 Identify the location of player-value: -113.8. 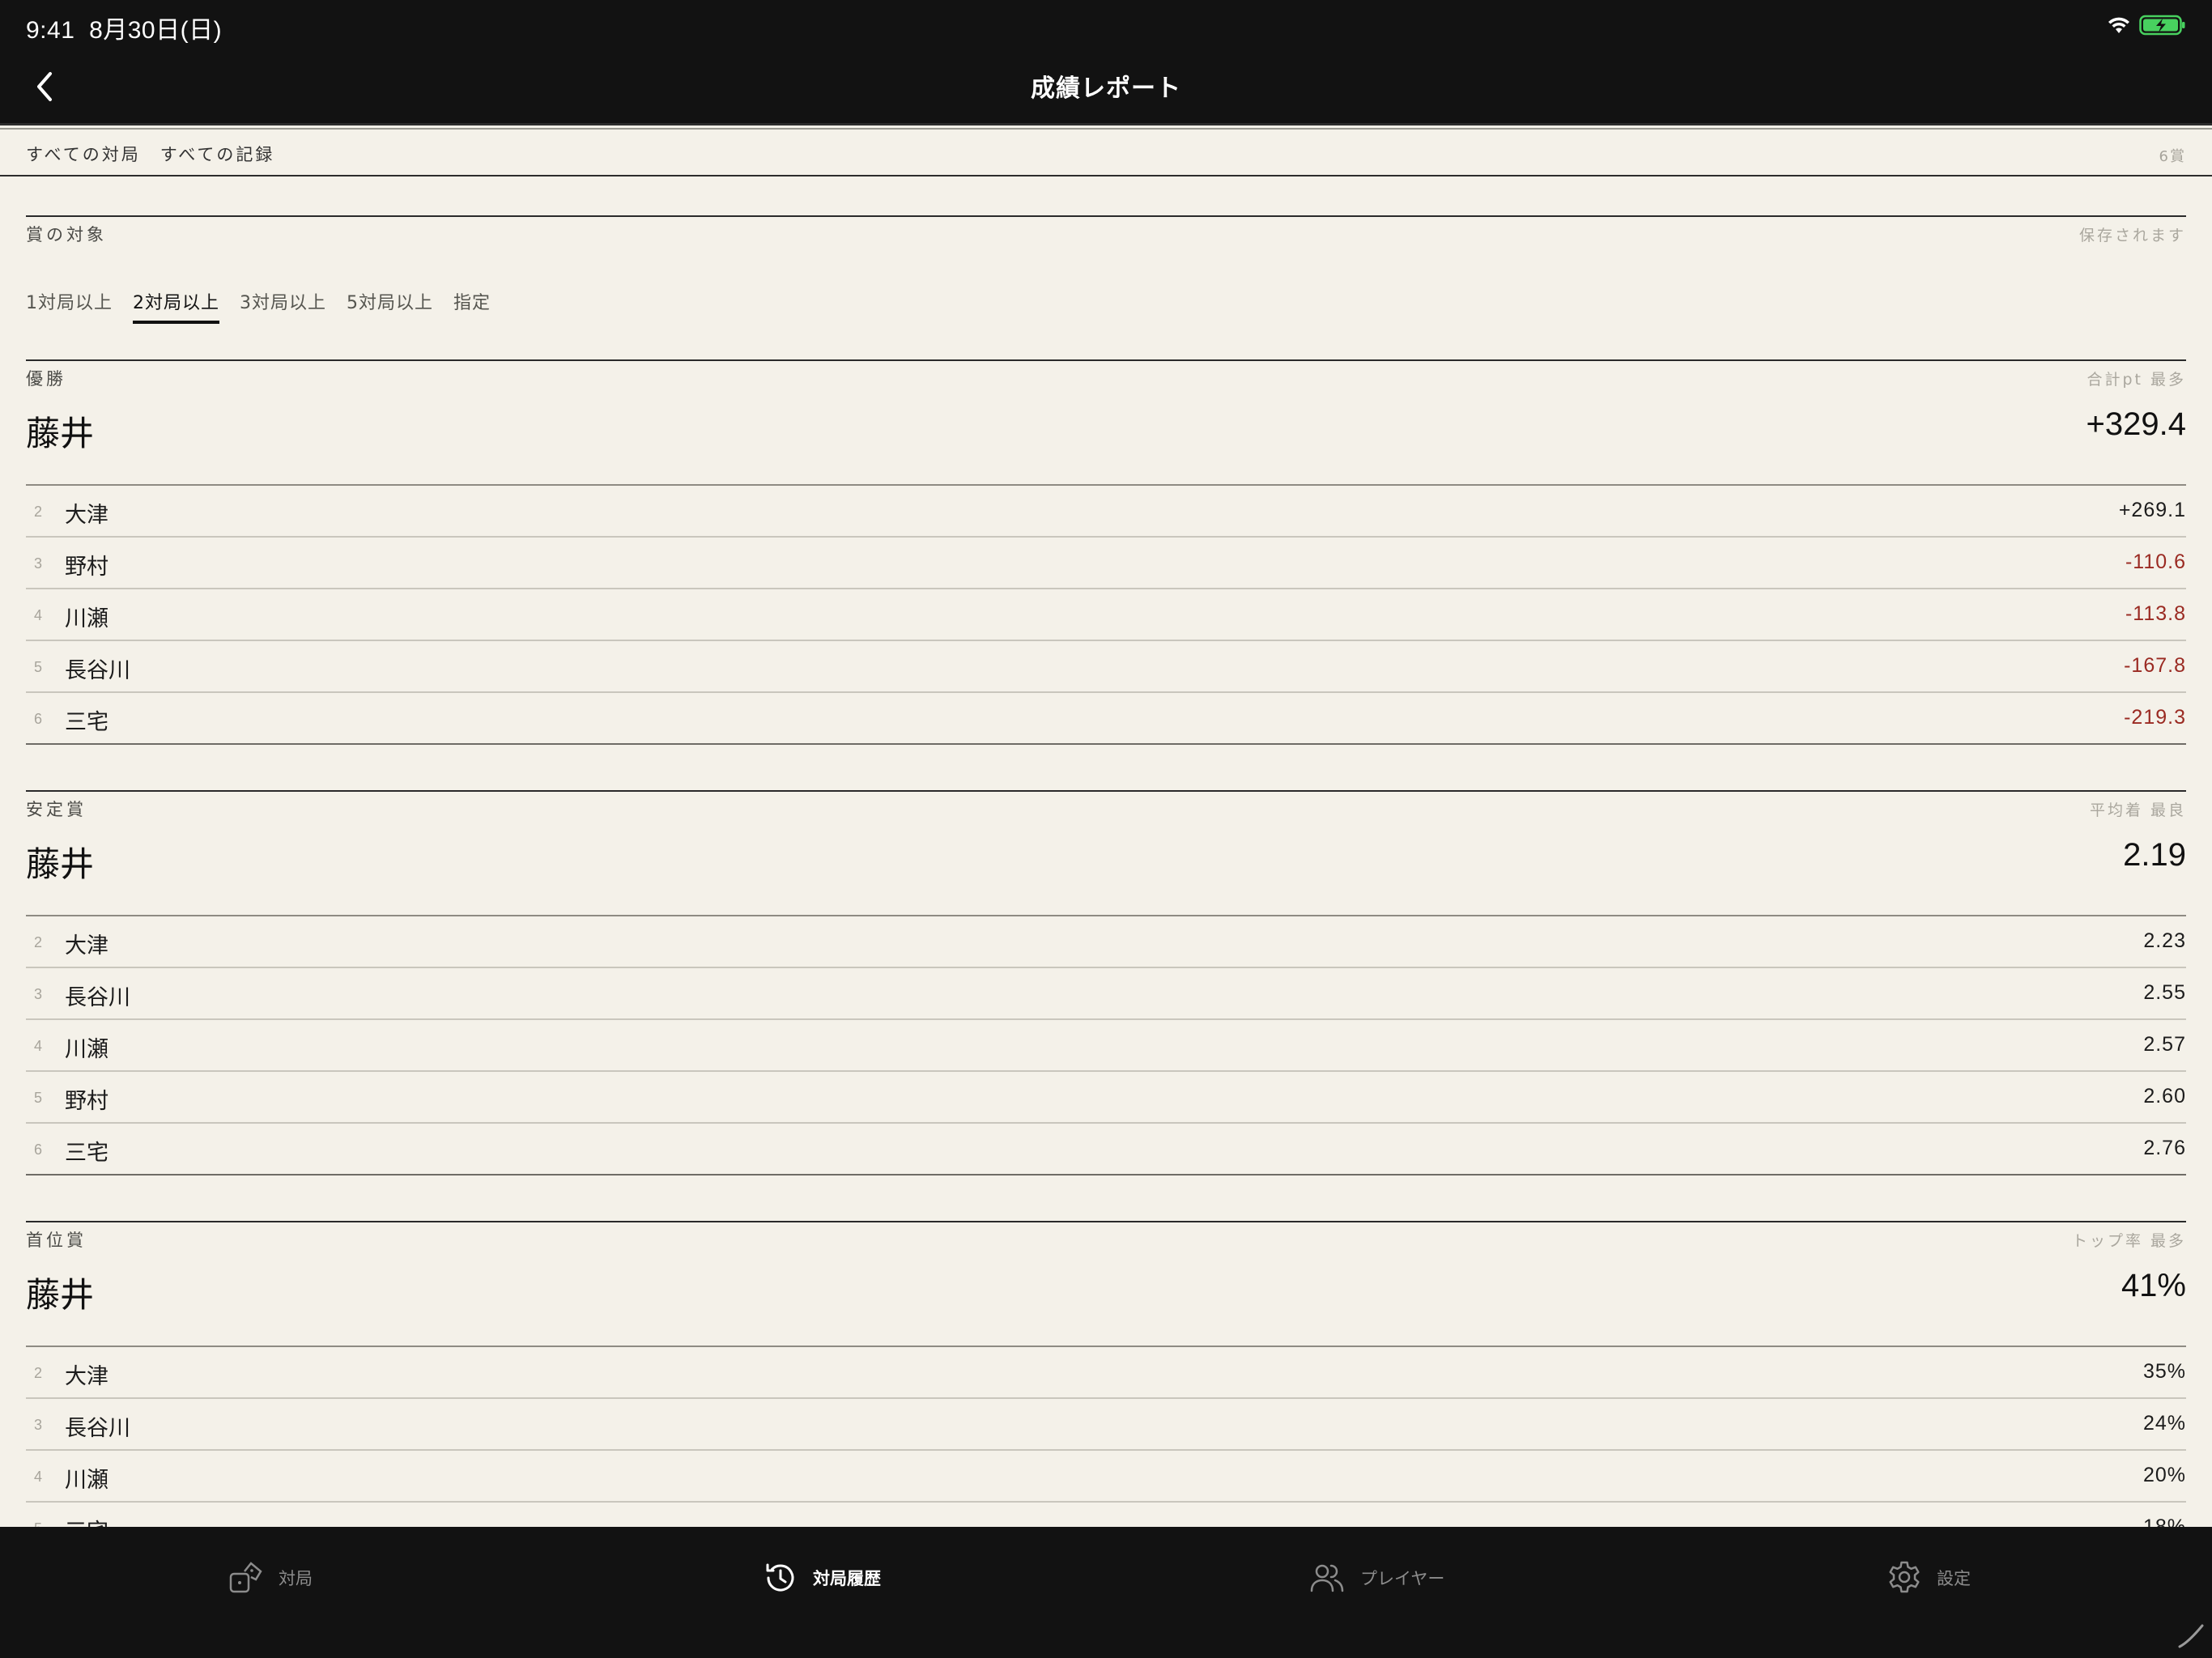
(2155, 613).